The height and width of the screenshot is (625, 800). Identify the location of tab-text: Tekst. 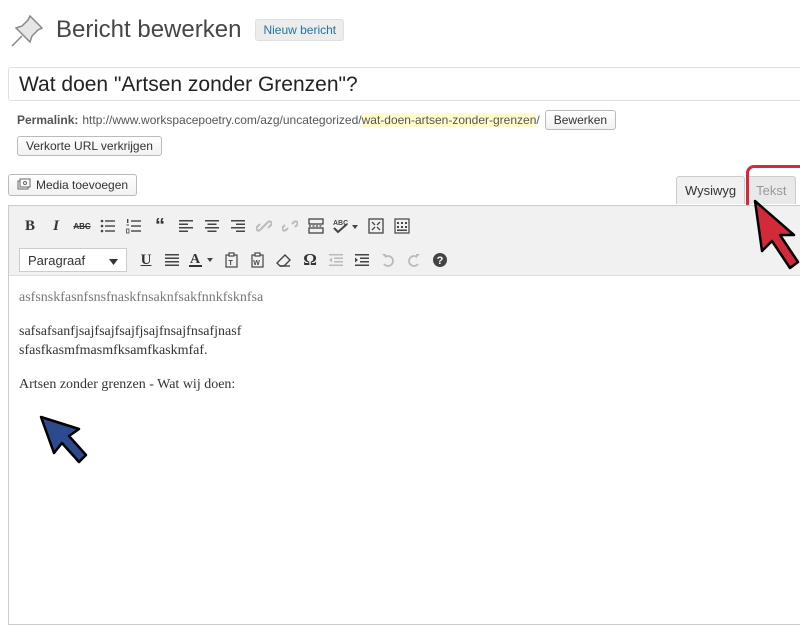
(771, 190).